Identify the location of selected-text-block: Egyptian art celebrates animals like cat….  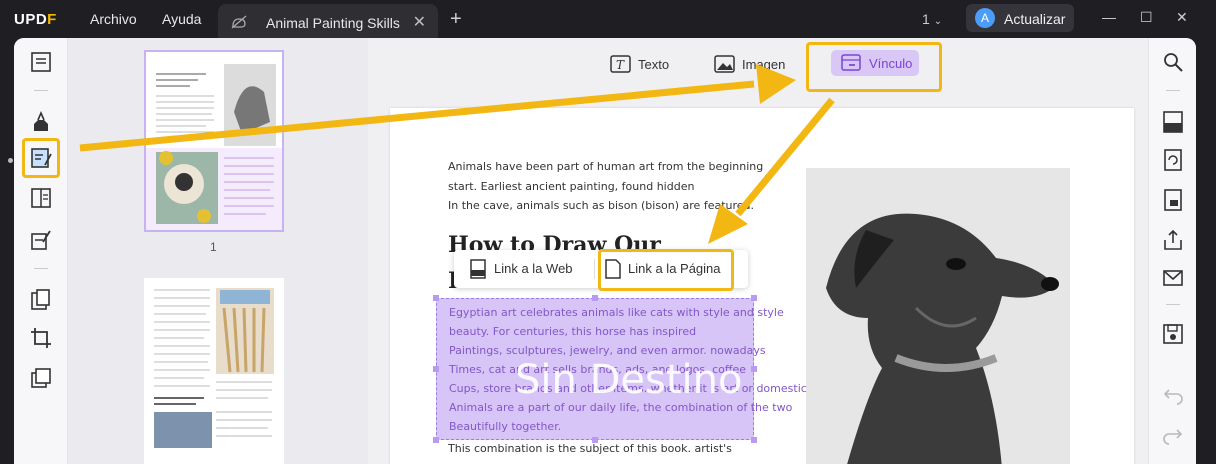
(621, 369).